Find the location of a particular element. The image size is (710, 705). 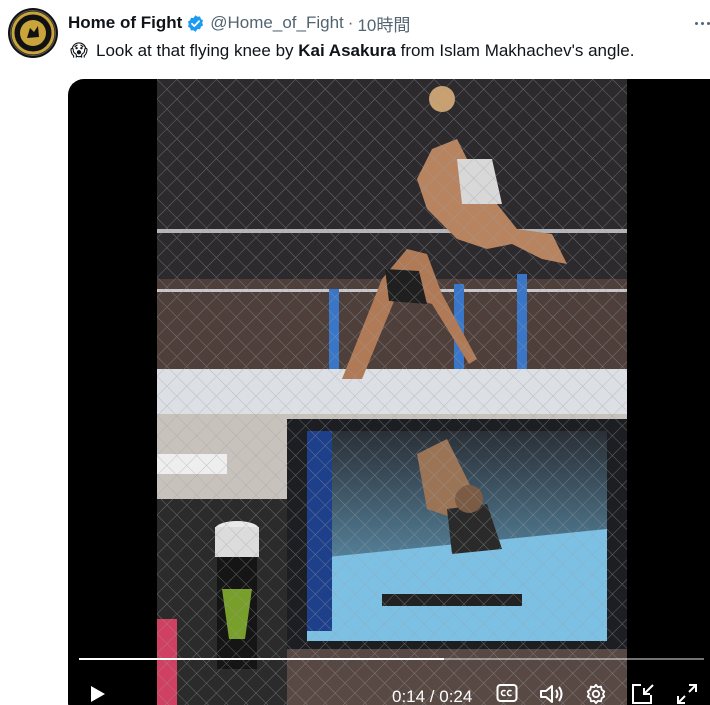

settings-gear-icon is located at coordinates (596, 694).